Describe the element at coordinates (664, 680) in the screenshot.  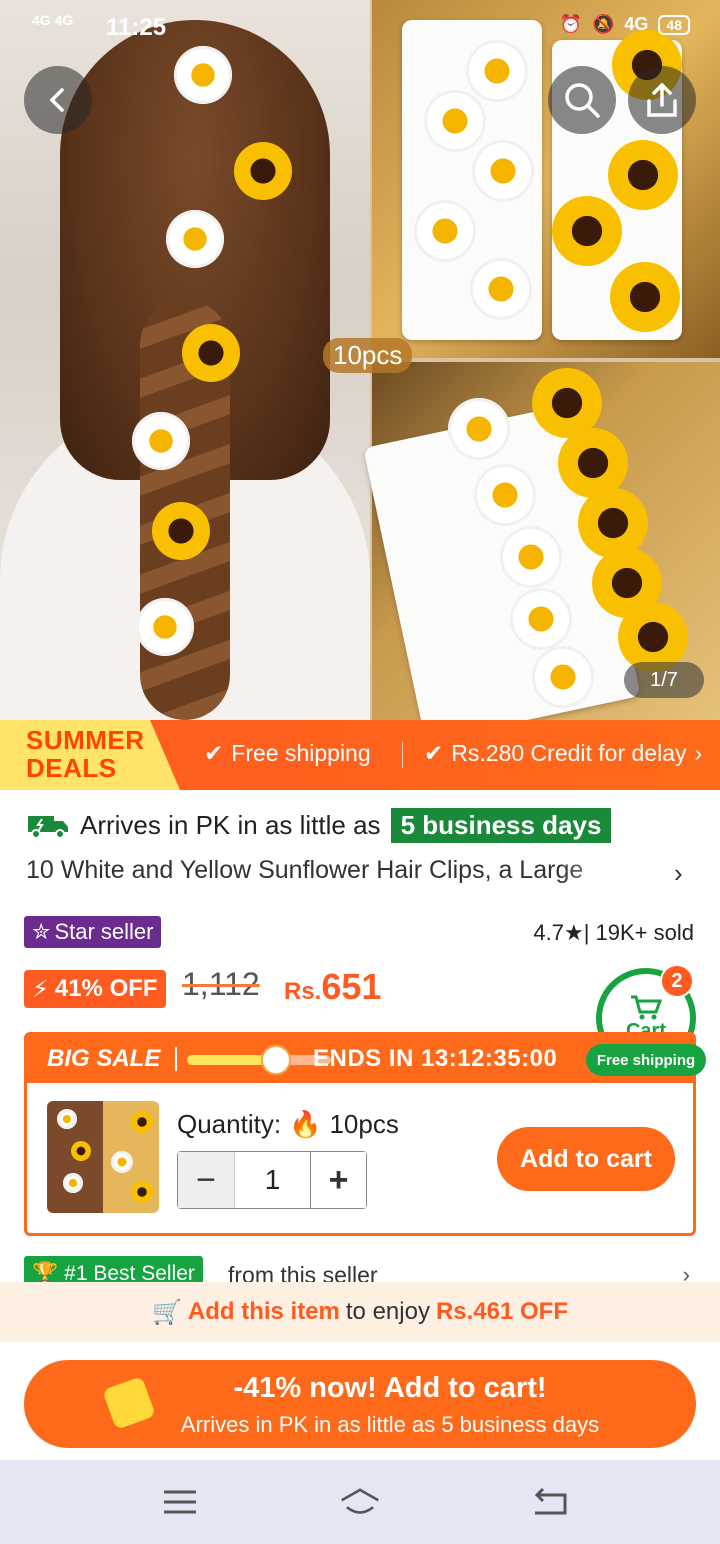
I see `image-page-indicator: 1/7` at that location.